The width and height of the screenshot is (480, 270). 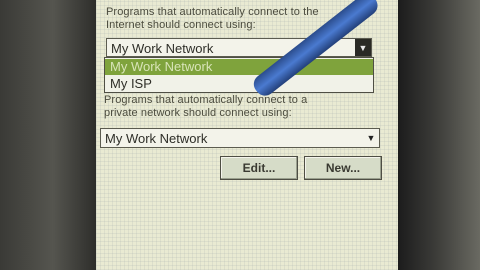 I want to click on dropdown-option-my-work-network: My Work Network, so click(x=239, y=67).